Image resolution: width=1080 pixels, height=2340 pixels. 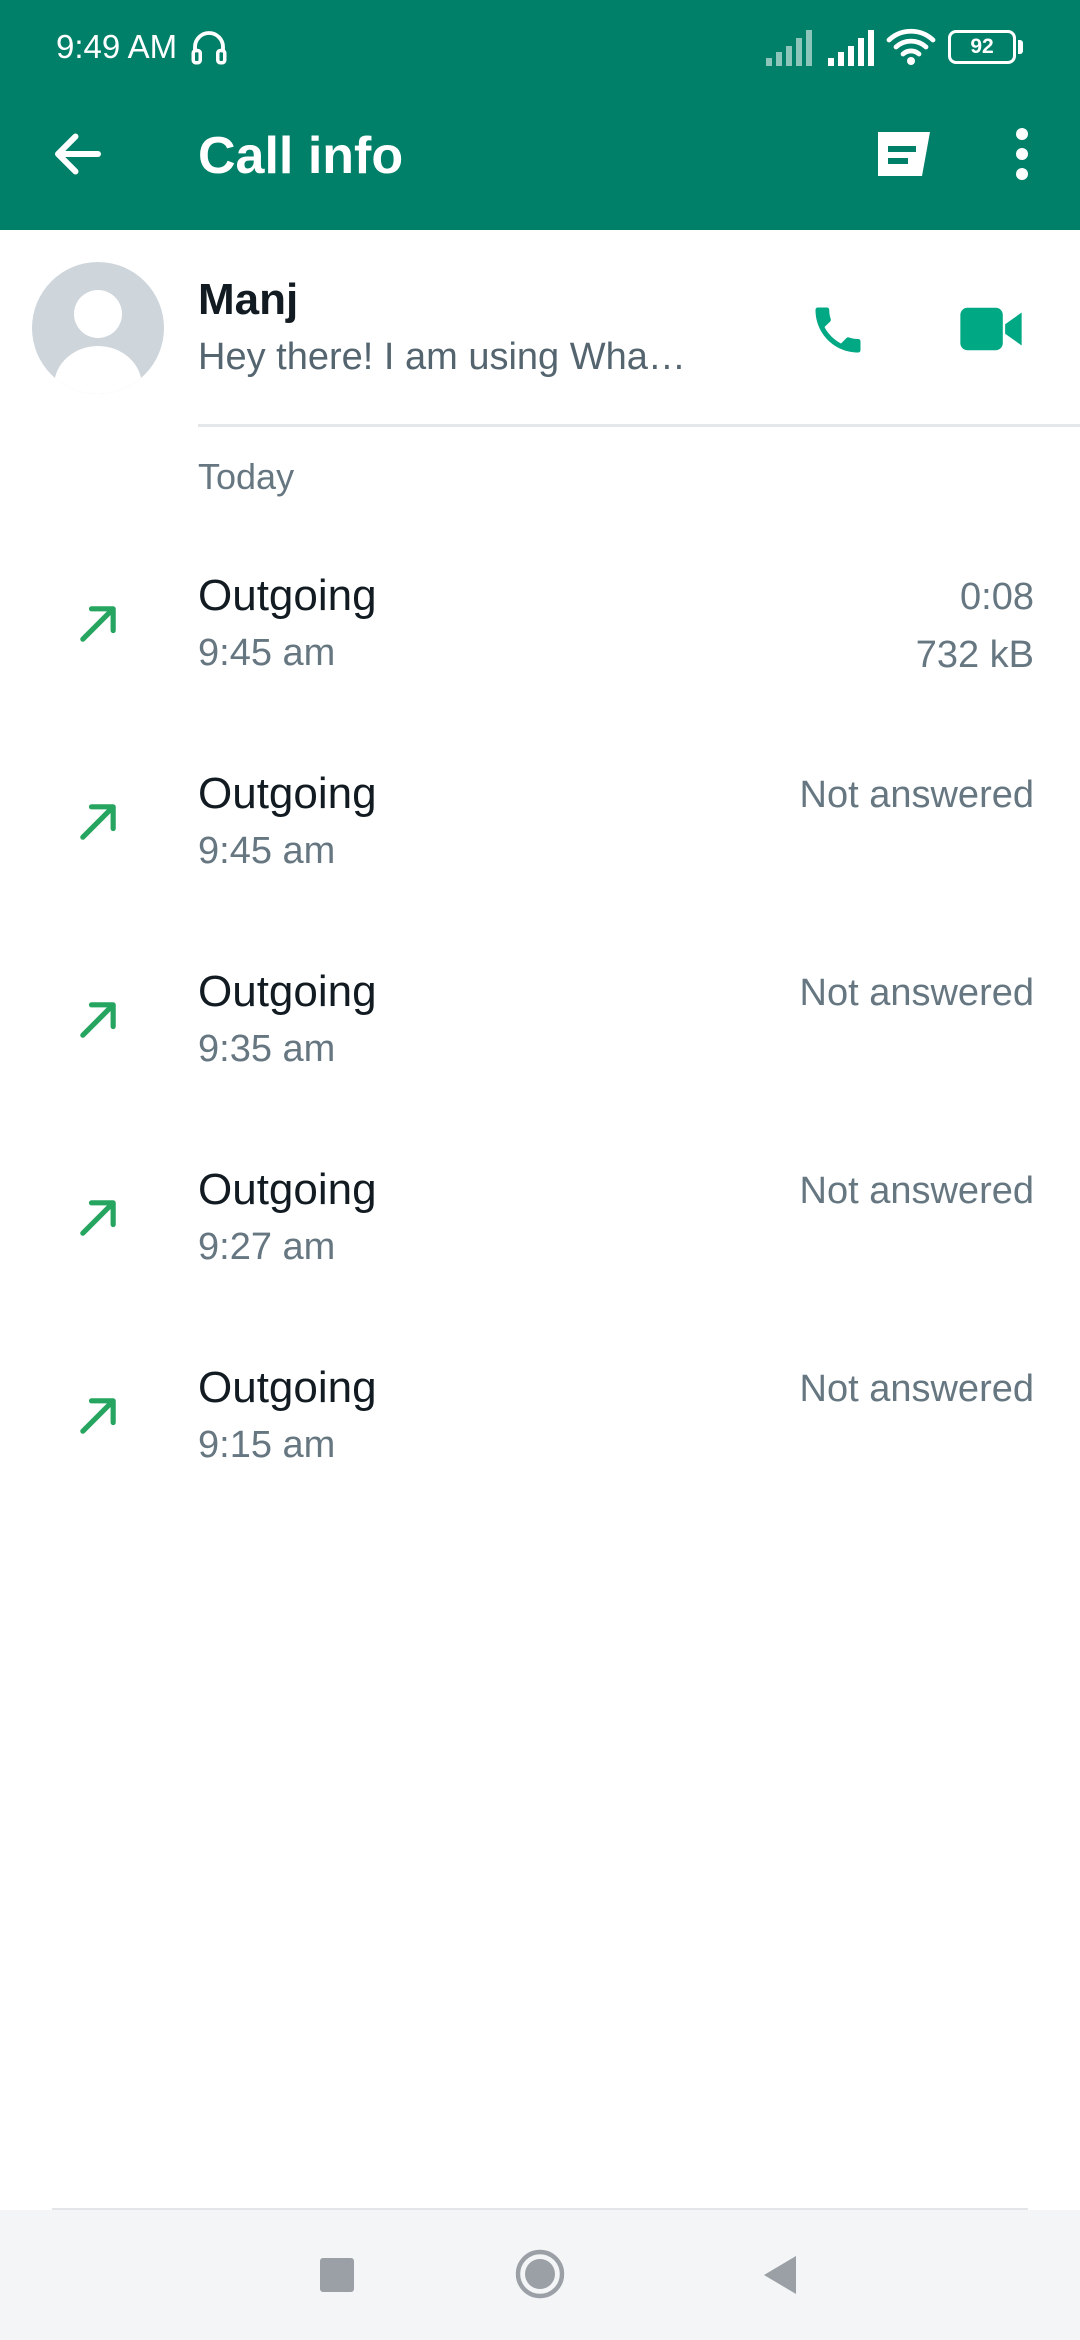 I want to click on call-log-item: Outgoing 9:15 am Not answered, so click(x=540, y=1417).